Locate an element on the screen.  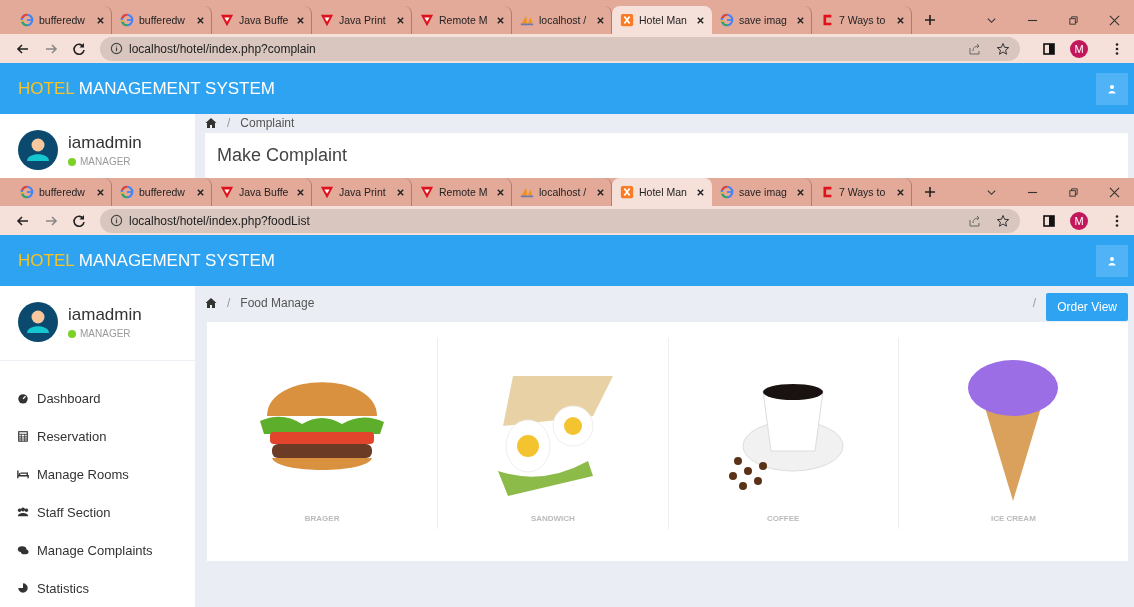
sidebar-menu-item: Reservation is located at coordinates (72, 436).